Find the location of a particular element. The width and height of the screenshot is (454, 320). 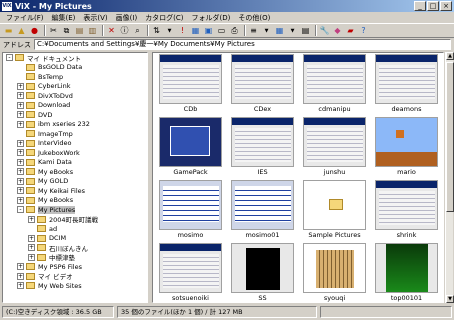

scroll-thumb is located at coordinates (450, 137).